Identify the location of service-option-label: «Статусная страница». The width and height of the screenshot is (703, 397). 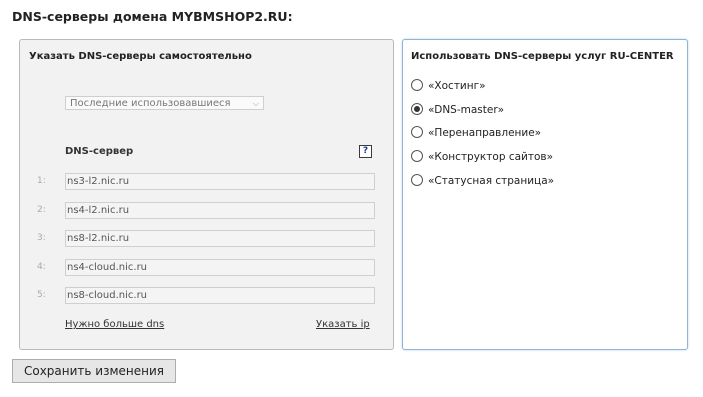
(491, 181).